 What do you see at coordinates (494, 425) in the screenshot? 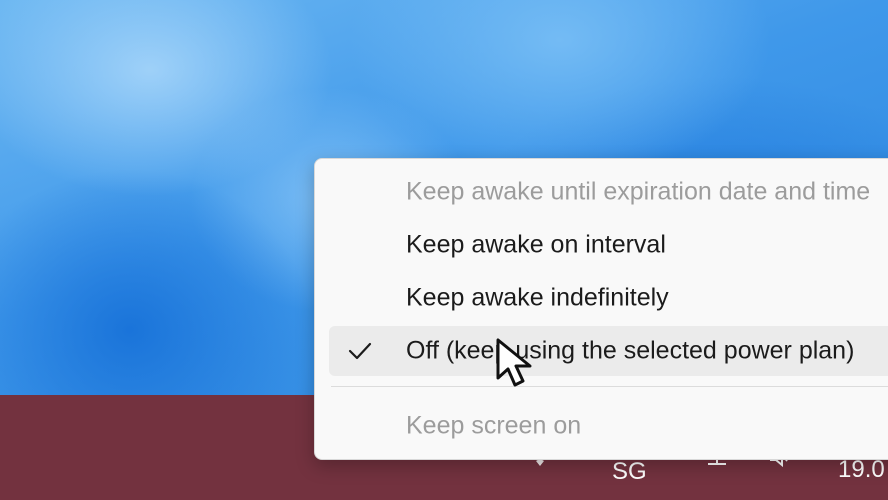
I see `menu-item-label: Keep screen on` at bounding box center [494, 425].